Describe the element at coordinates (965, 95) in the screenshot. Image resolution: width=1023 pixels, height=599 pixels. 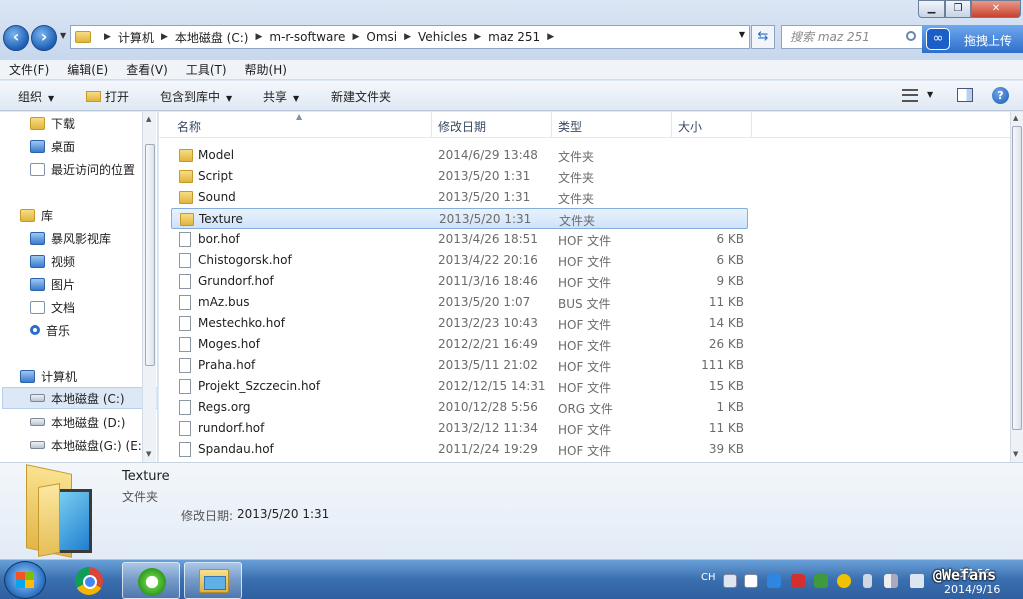
I see `preview-pane-icon` at that location.